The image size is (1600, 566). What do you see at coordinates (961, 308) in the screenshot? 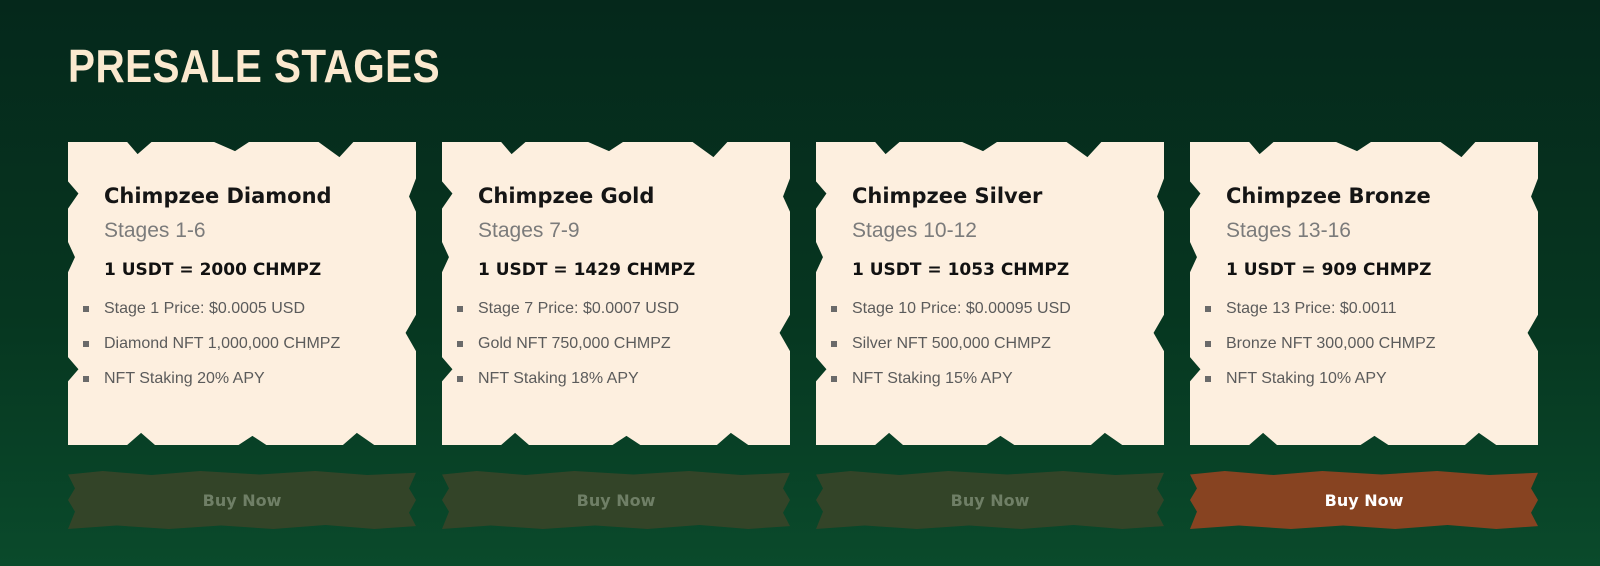
I see `feature-text: Stage 10 Price: $0.00095 USD` at bounding box center [961, 308].